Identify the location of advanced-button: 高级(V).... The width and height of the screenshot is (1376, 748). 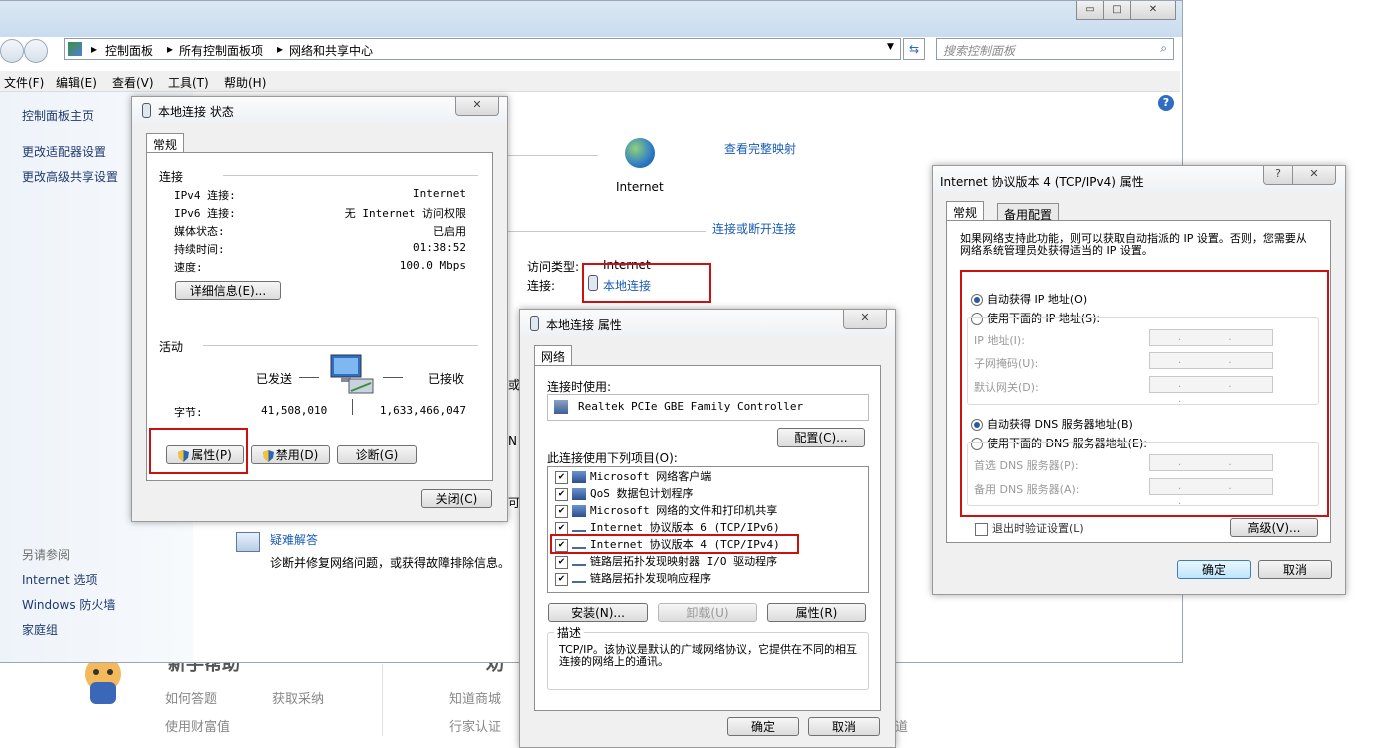
(1274, 527).